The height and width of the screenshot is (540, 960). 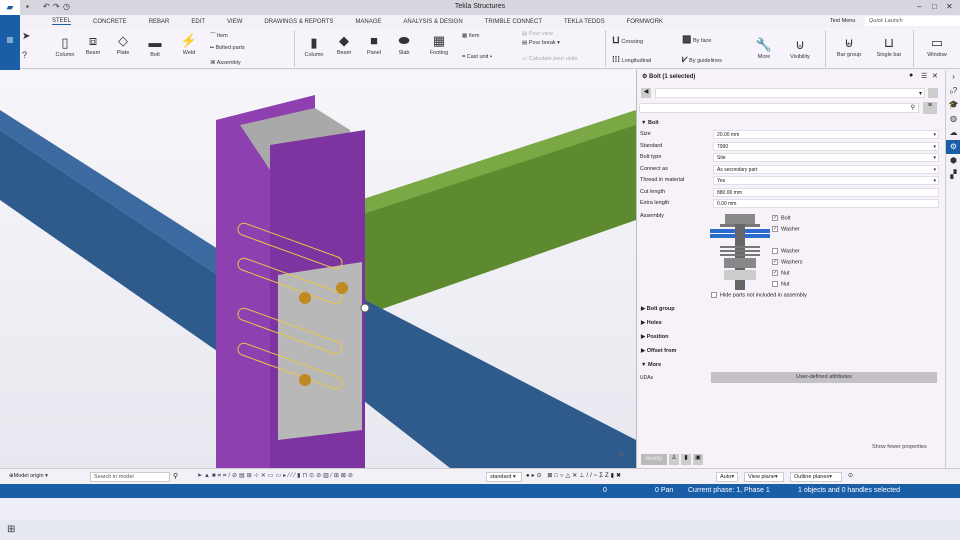 I want to click on section-collapsed: ▶ Offset from, so click(x=658, y=351).